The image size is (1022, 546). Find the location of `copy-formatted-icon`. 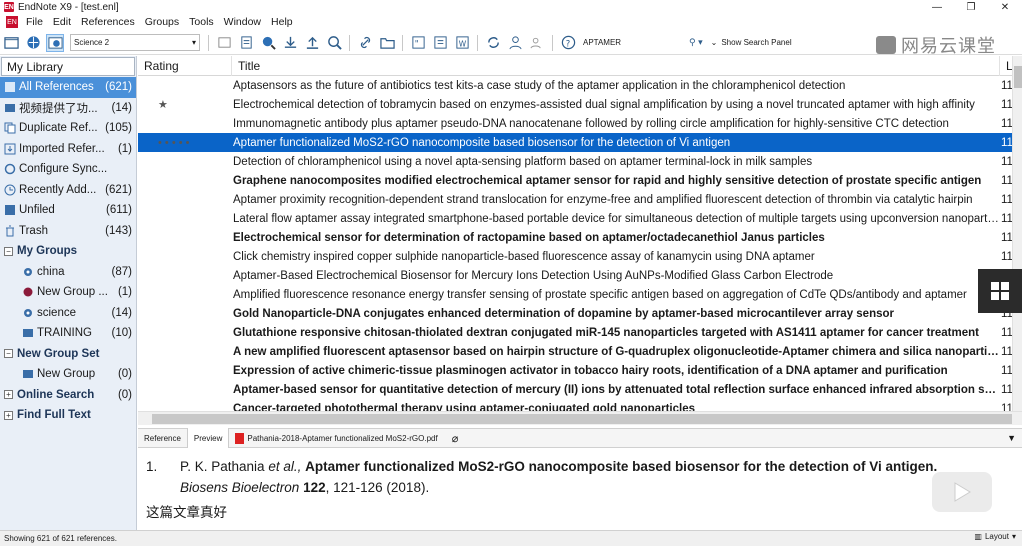

copy-formatted-icon is located at coordinates (224, 43).